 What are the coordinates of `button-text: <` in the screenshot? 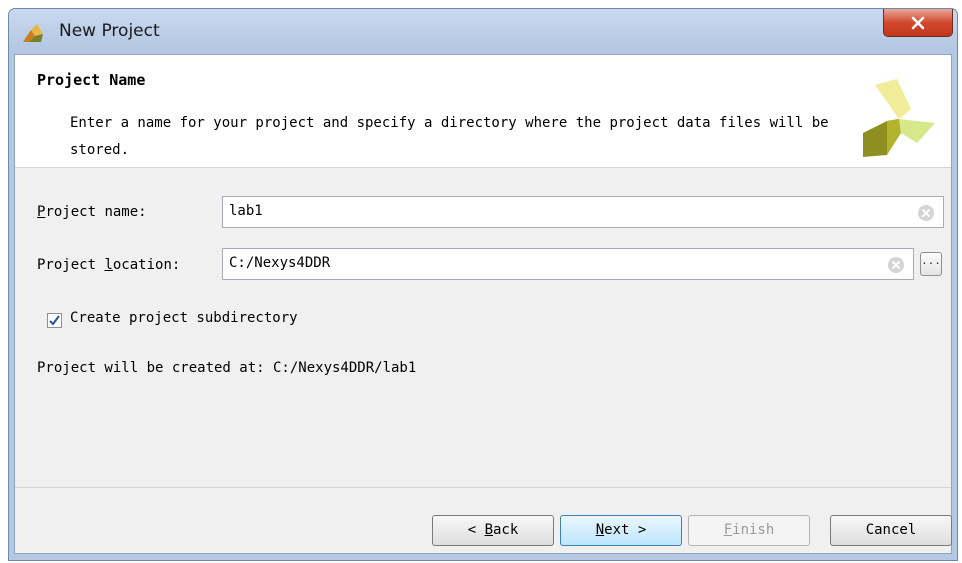 It's located at (476, 530).